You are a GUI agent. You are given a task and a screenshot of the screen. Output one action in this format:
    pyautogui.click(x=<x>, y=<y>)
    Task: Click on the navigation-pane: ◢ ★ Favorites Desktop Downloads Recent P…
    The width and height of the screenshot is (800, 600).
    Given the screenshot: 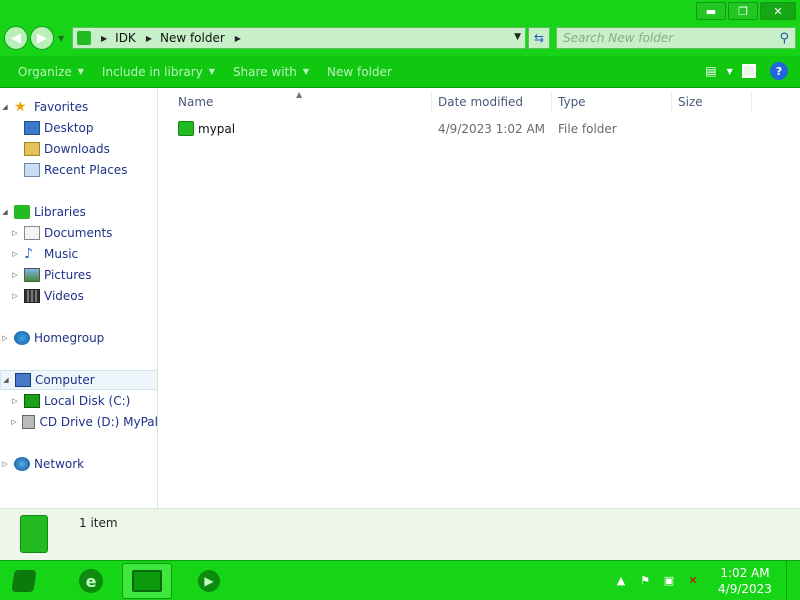 What is the action you would take?
    pyautogui.click(x=79, y=298)
    